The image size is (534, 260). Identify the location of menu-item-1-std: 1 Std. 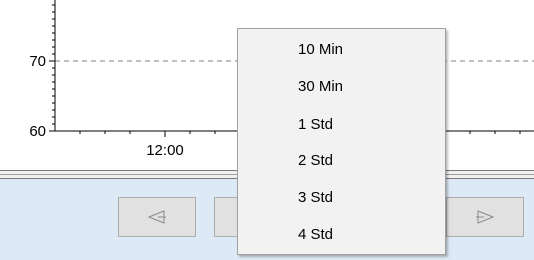
(315, 125).